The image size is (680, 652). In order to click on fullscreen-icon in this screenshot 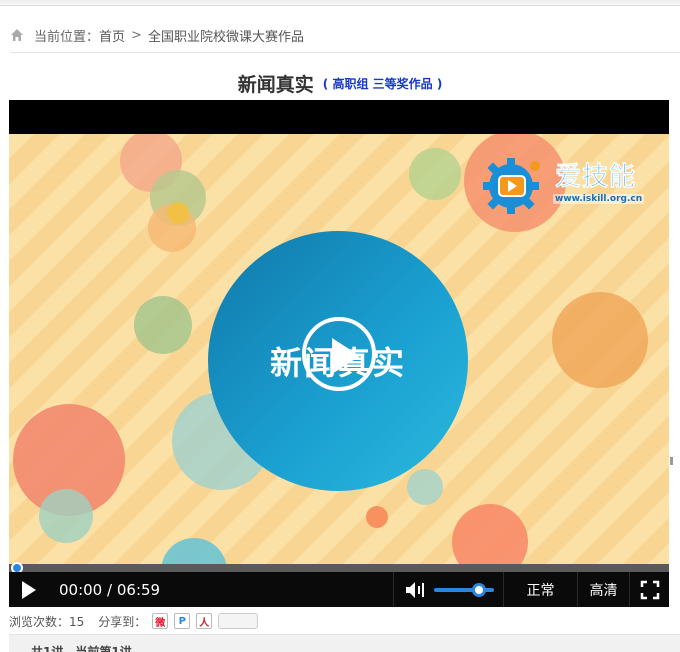, I will do `click(649, 589)`.